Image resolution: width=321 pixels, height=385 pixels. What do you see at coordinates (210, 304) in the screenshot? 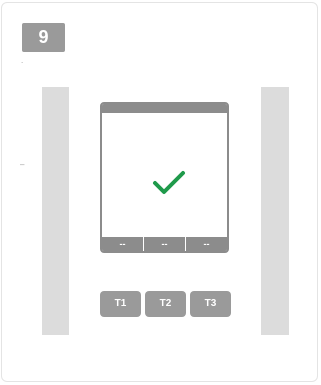
I see `t3-button: T3` at bounding box center [210, 304].